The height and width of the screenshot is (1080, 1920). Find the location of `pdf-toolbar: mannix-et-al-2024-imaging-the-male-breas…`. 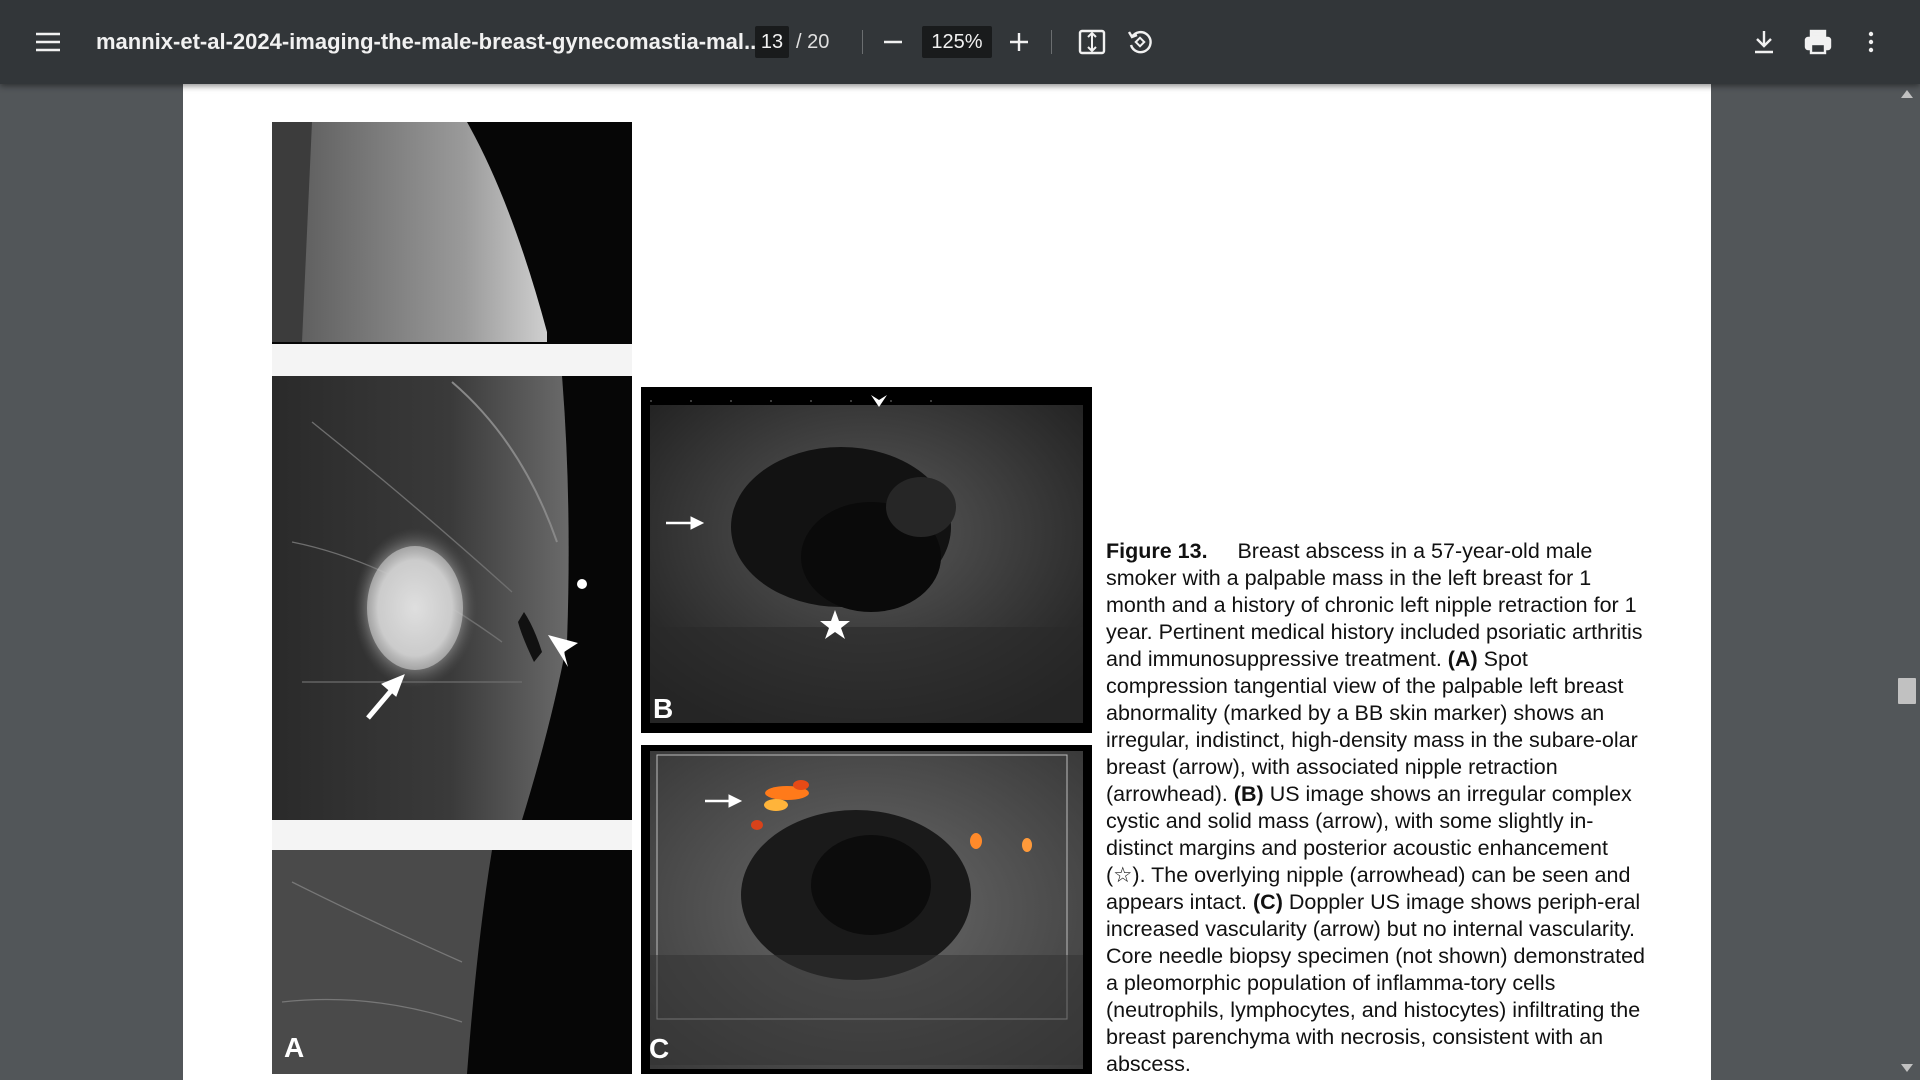

pdf-toolbar: mannix-et-al-2024-imaging-the-male-breas… is located at coordinates (960, 42).